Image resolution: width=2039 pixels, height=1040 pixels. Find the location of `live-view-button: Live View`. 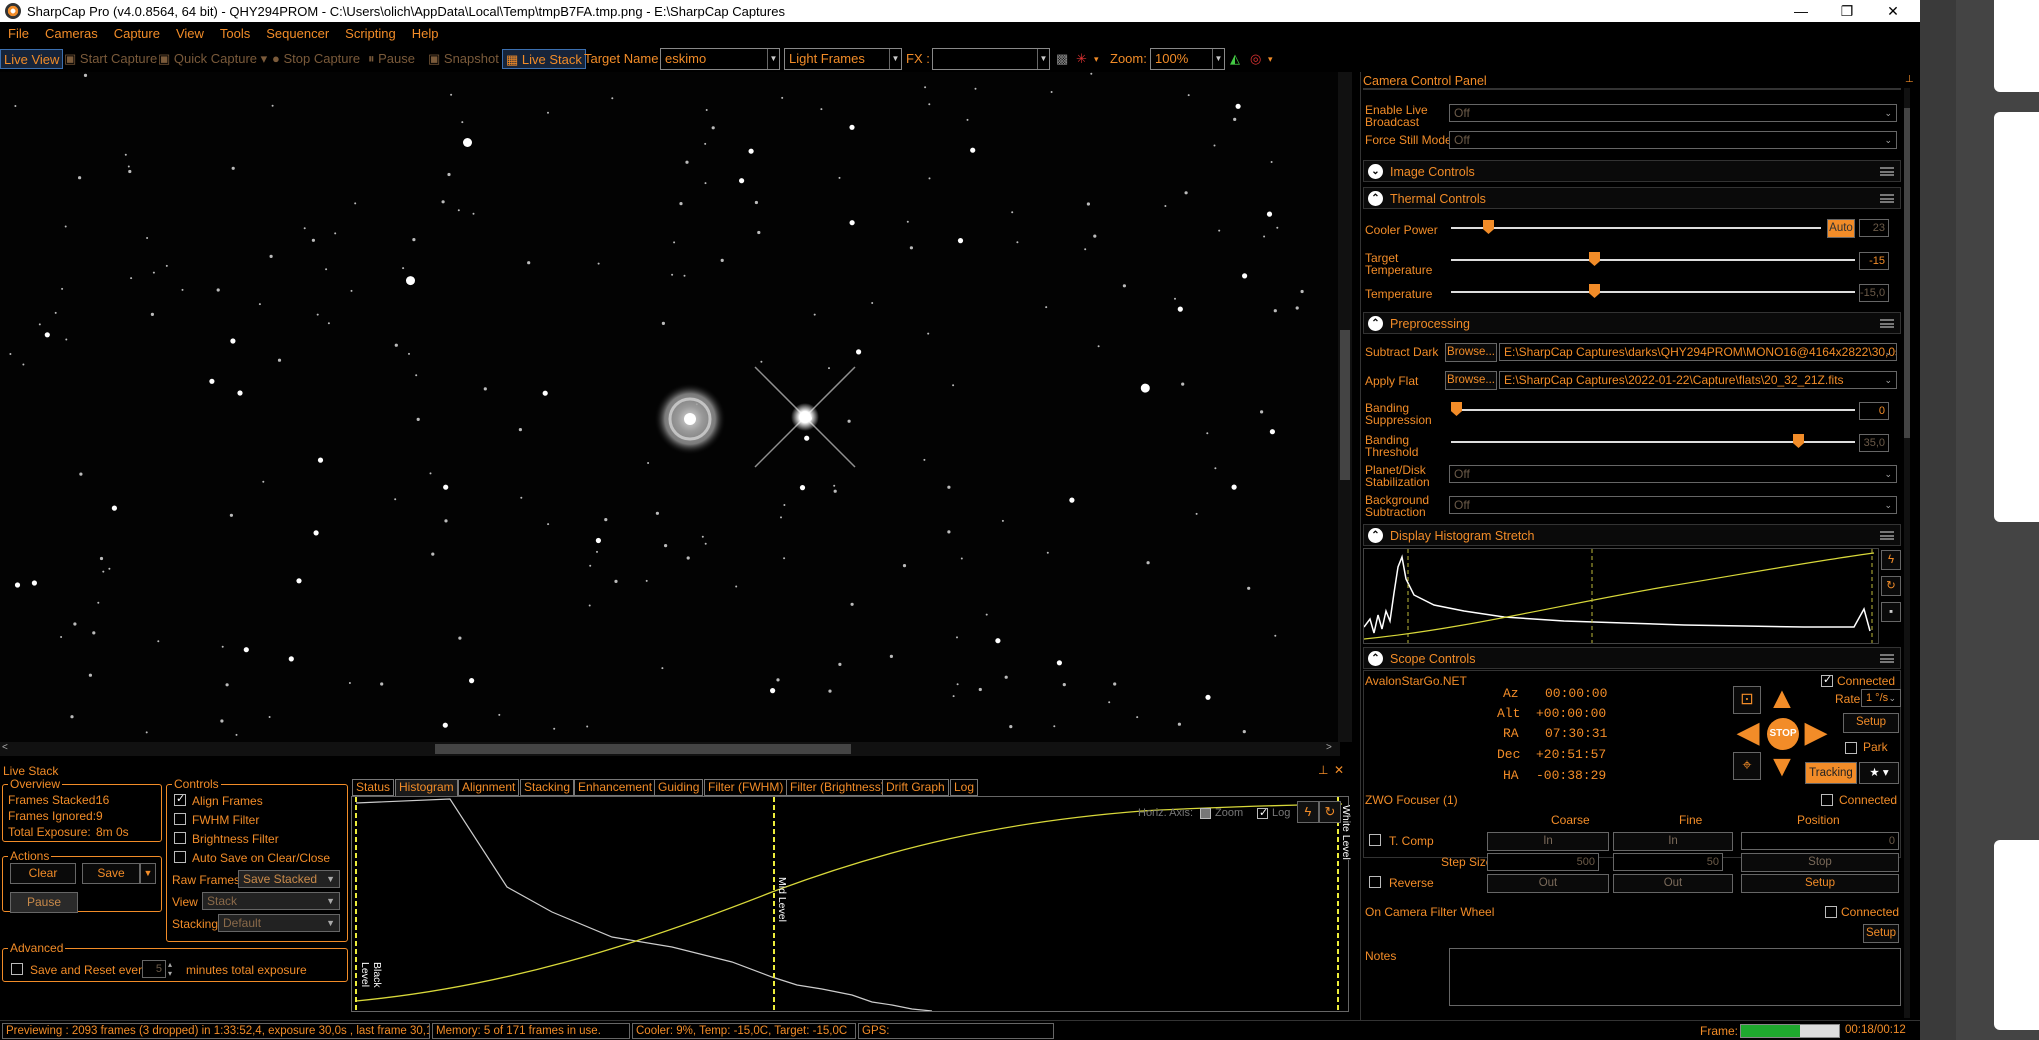

live-view-button: Live View is located at coordinates (32, 59).